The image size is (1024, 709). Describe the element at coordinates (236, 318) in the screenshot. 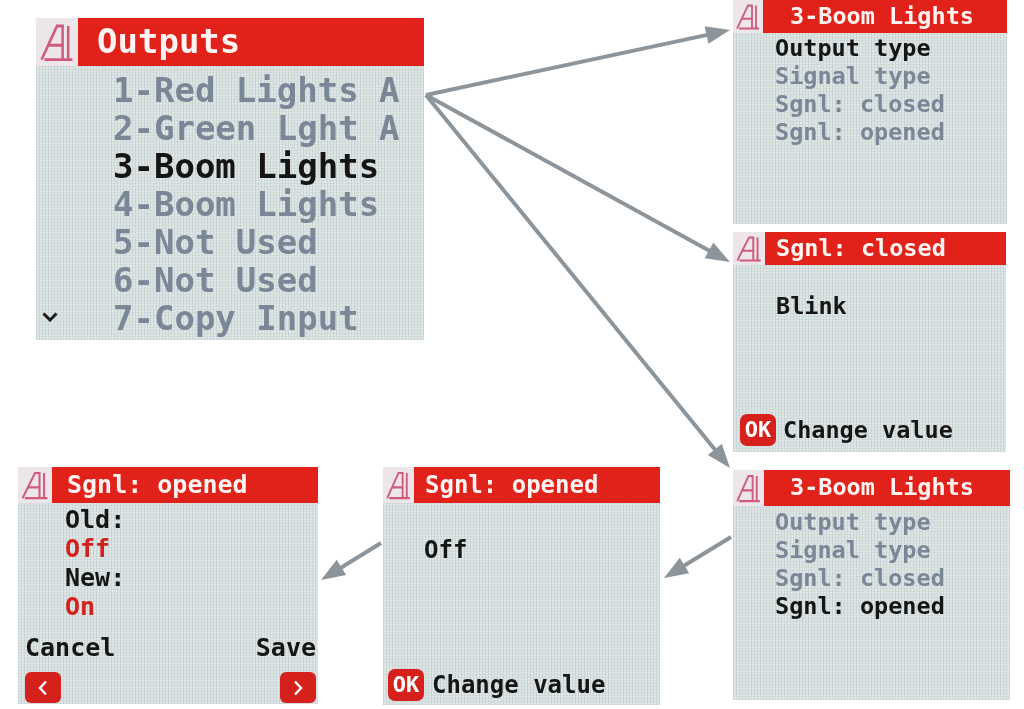

I see `menu-item: 7-Copy Input` at that location.